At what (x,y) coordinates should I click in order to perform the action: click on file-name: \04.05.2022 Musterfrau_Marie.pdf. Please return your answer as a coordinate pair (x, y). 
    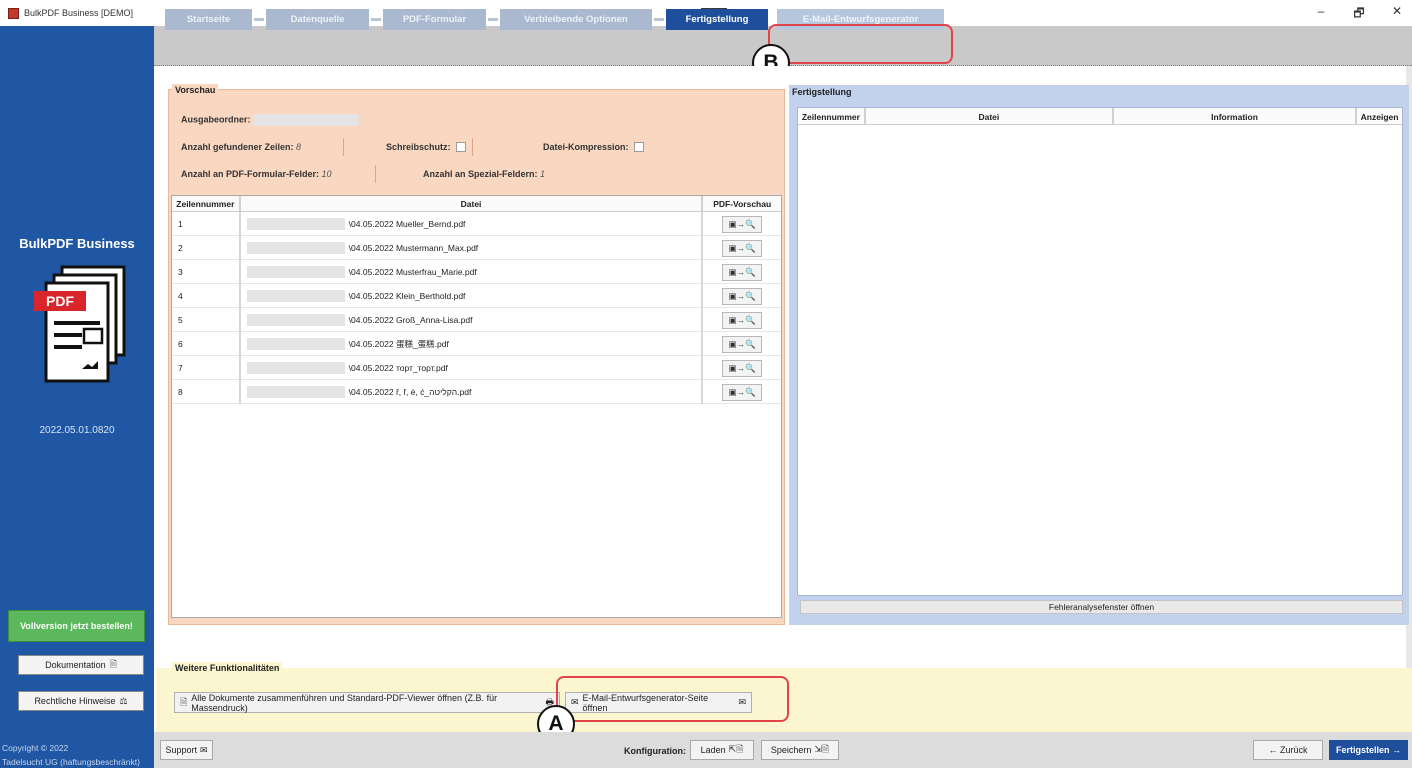
    Looking at the image, I should click on (412, 272).